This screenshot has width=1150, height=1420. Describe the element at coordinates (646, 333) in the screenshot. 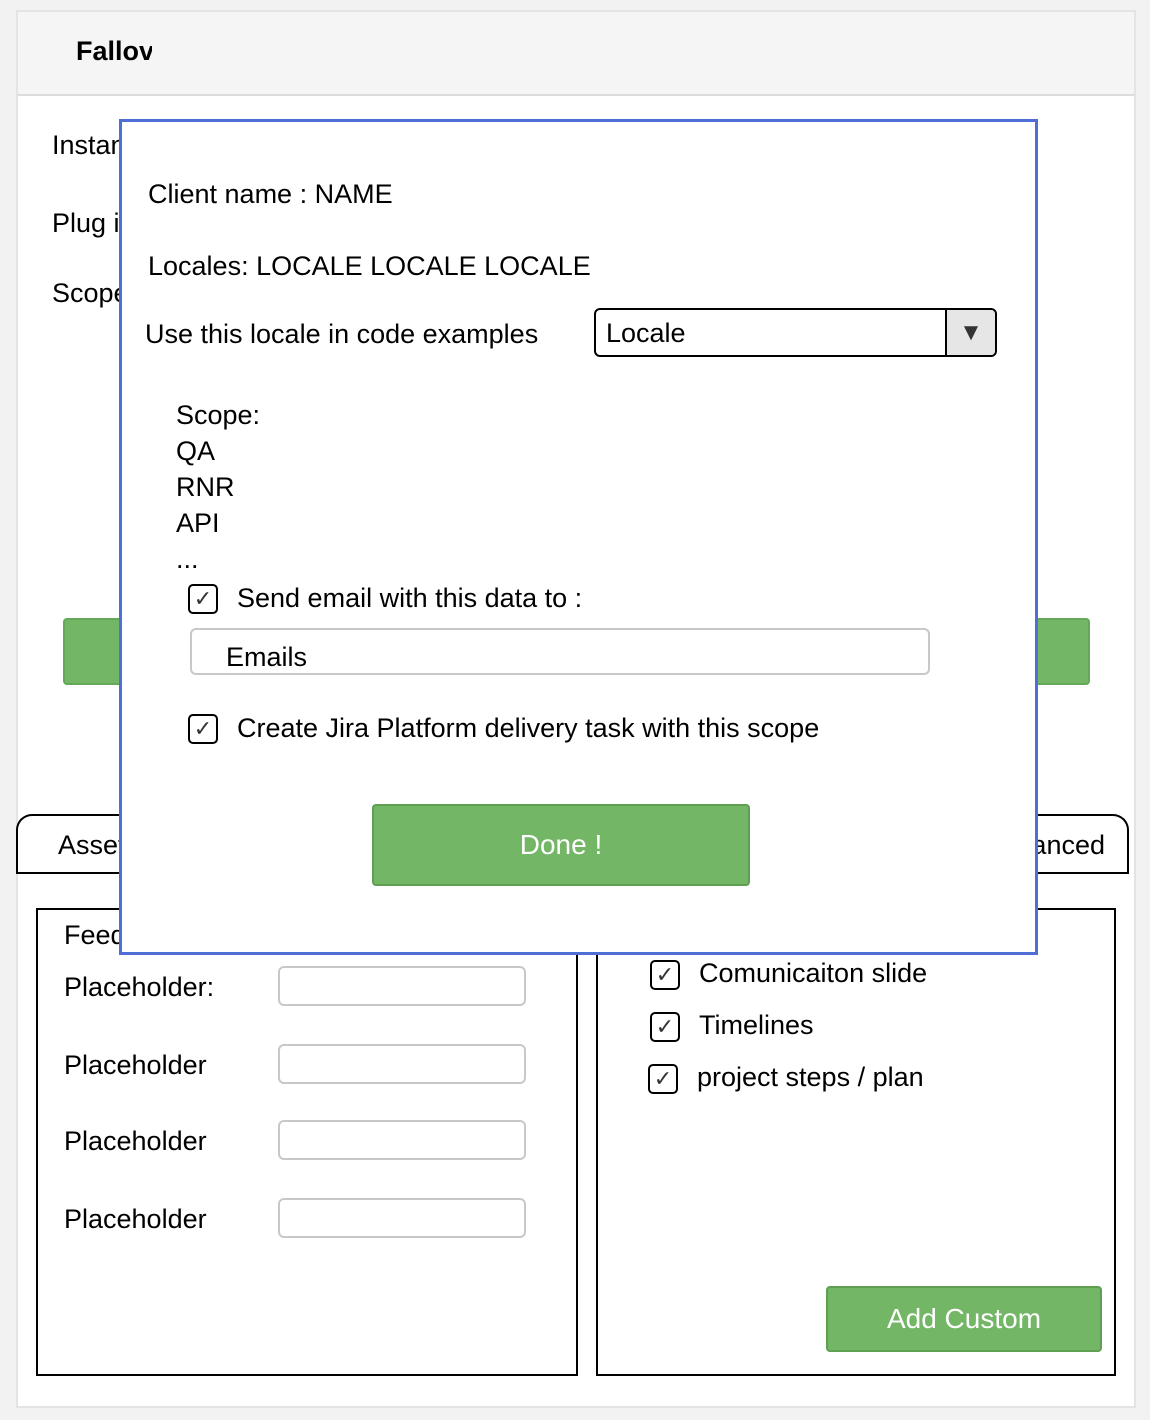

I see `locale-select-value: Locale` at that location.